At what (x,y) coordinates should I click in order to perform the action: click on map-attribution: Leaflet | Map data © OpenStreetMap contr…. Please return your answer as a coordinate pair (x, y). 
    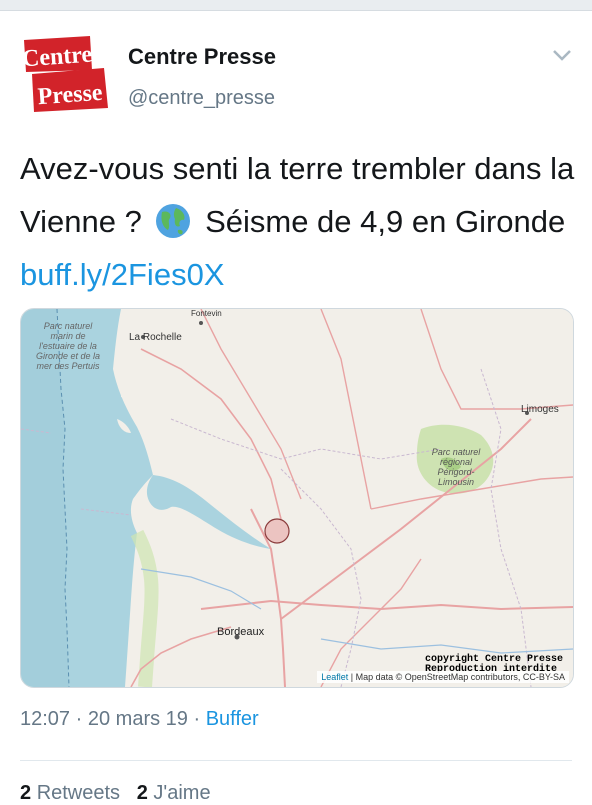
    Looking at the image, I should click on (443, 677).